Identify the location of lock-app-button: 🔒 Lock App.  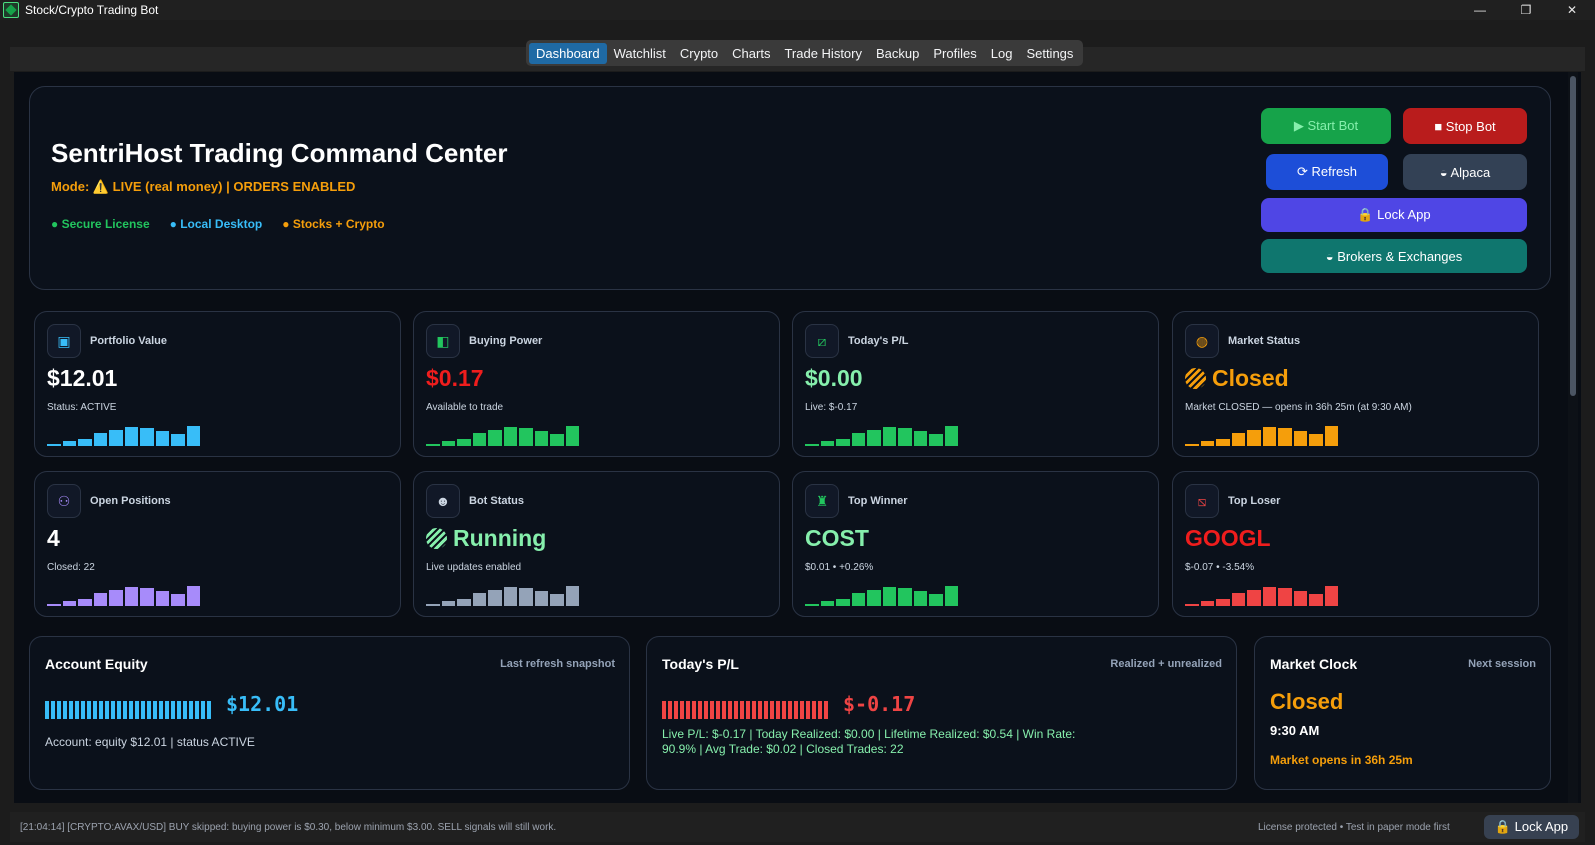
(1394, 215).